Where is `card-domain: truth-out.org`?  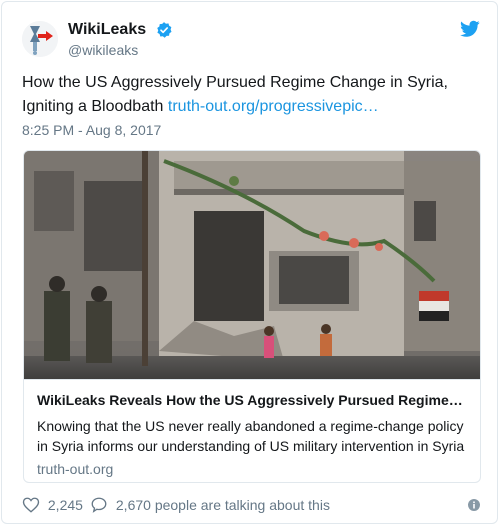
card-domain: truth-out.org is located at coordinates (75, 469).